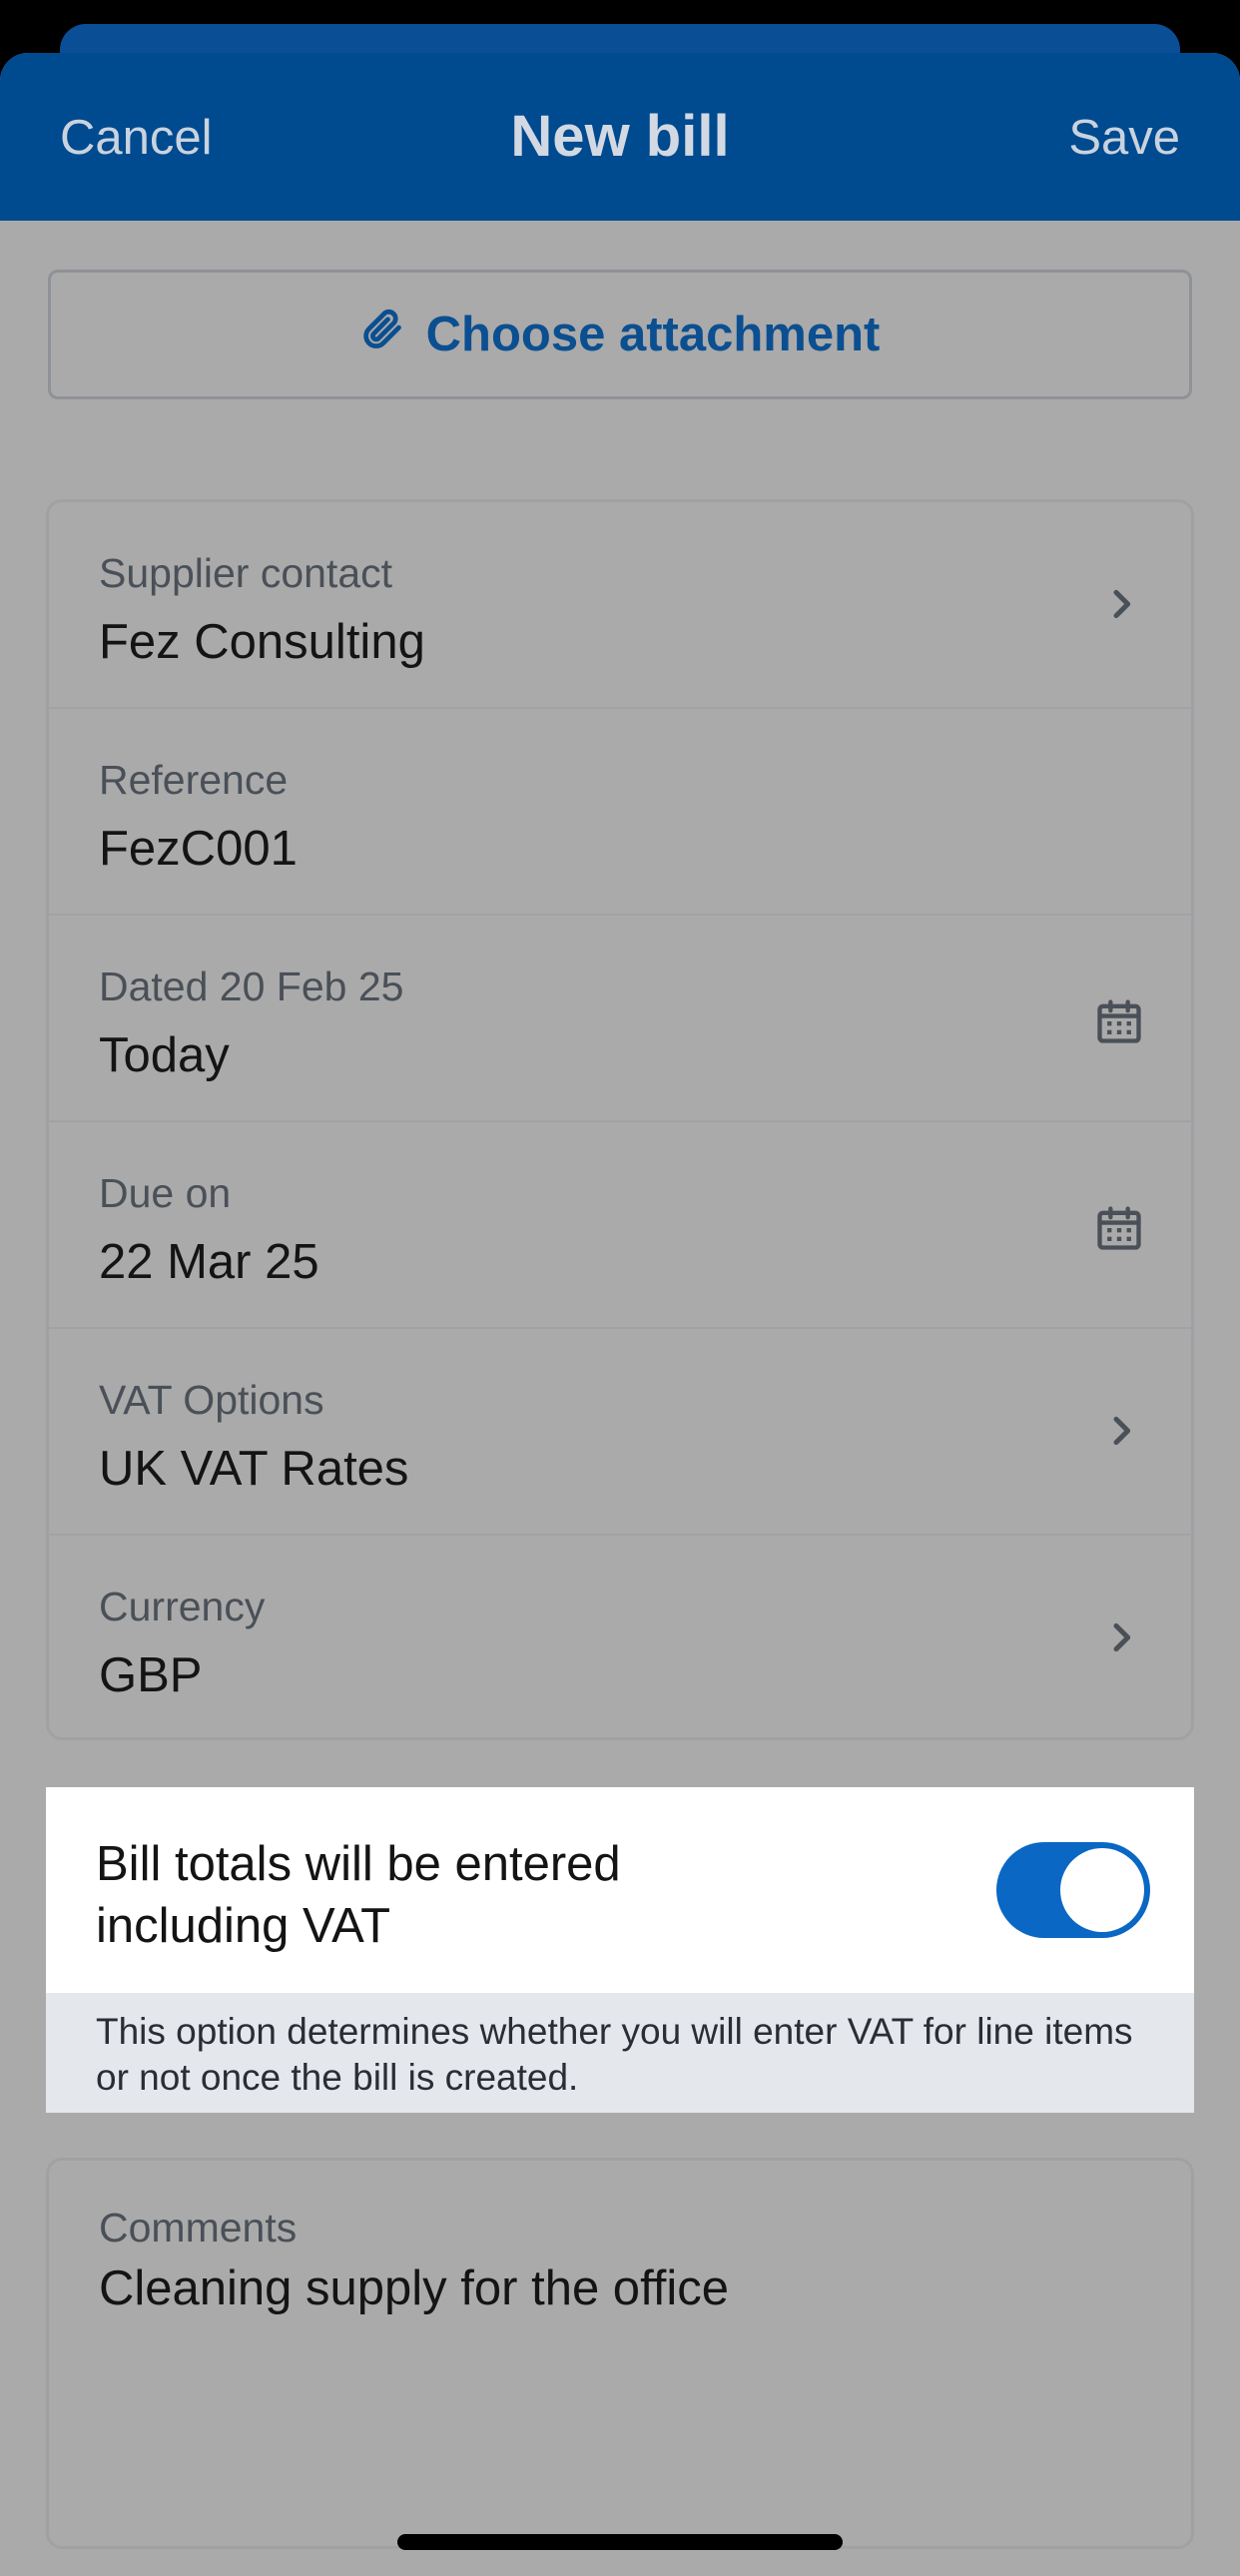 The width and height of the screenshot is (1240, 2576). I want to click on vat-options-row: VAT Options UK VAT Rates, so click(620, 1432).